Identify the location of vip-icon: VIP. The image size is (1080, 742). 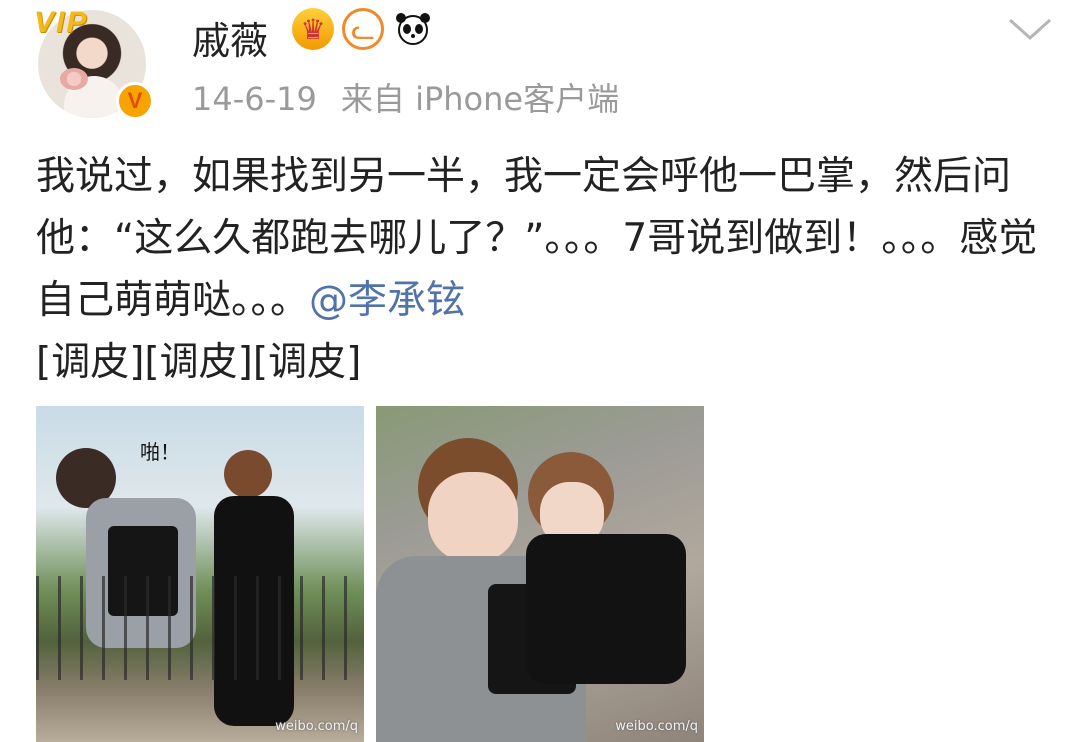
(61, 22).